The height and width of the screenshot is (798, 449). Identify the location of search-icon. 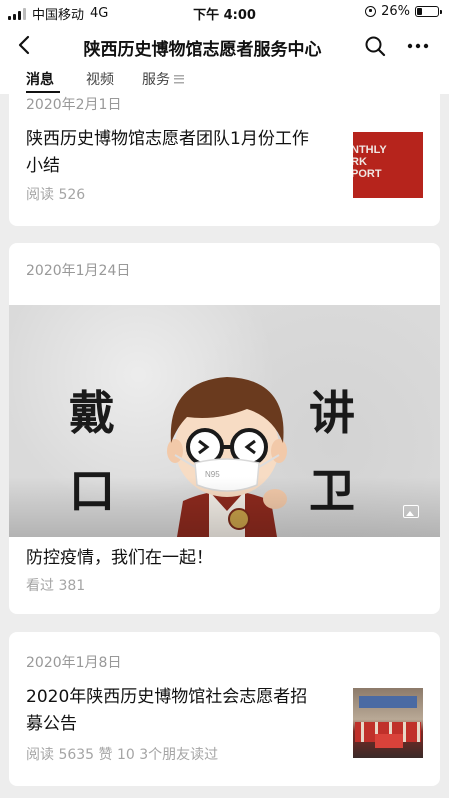
(375, 46).